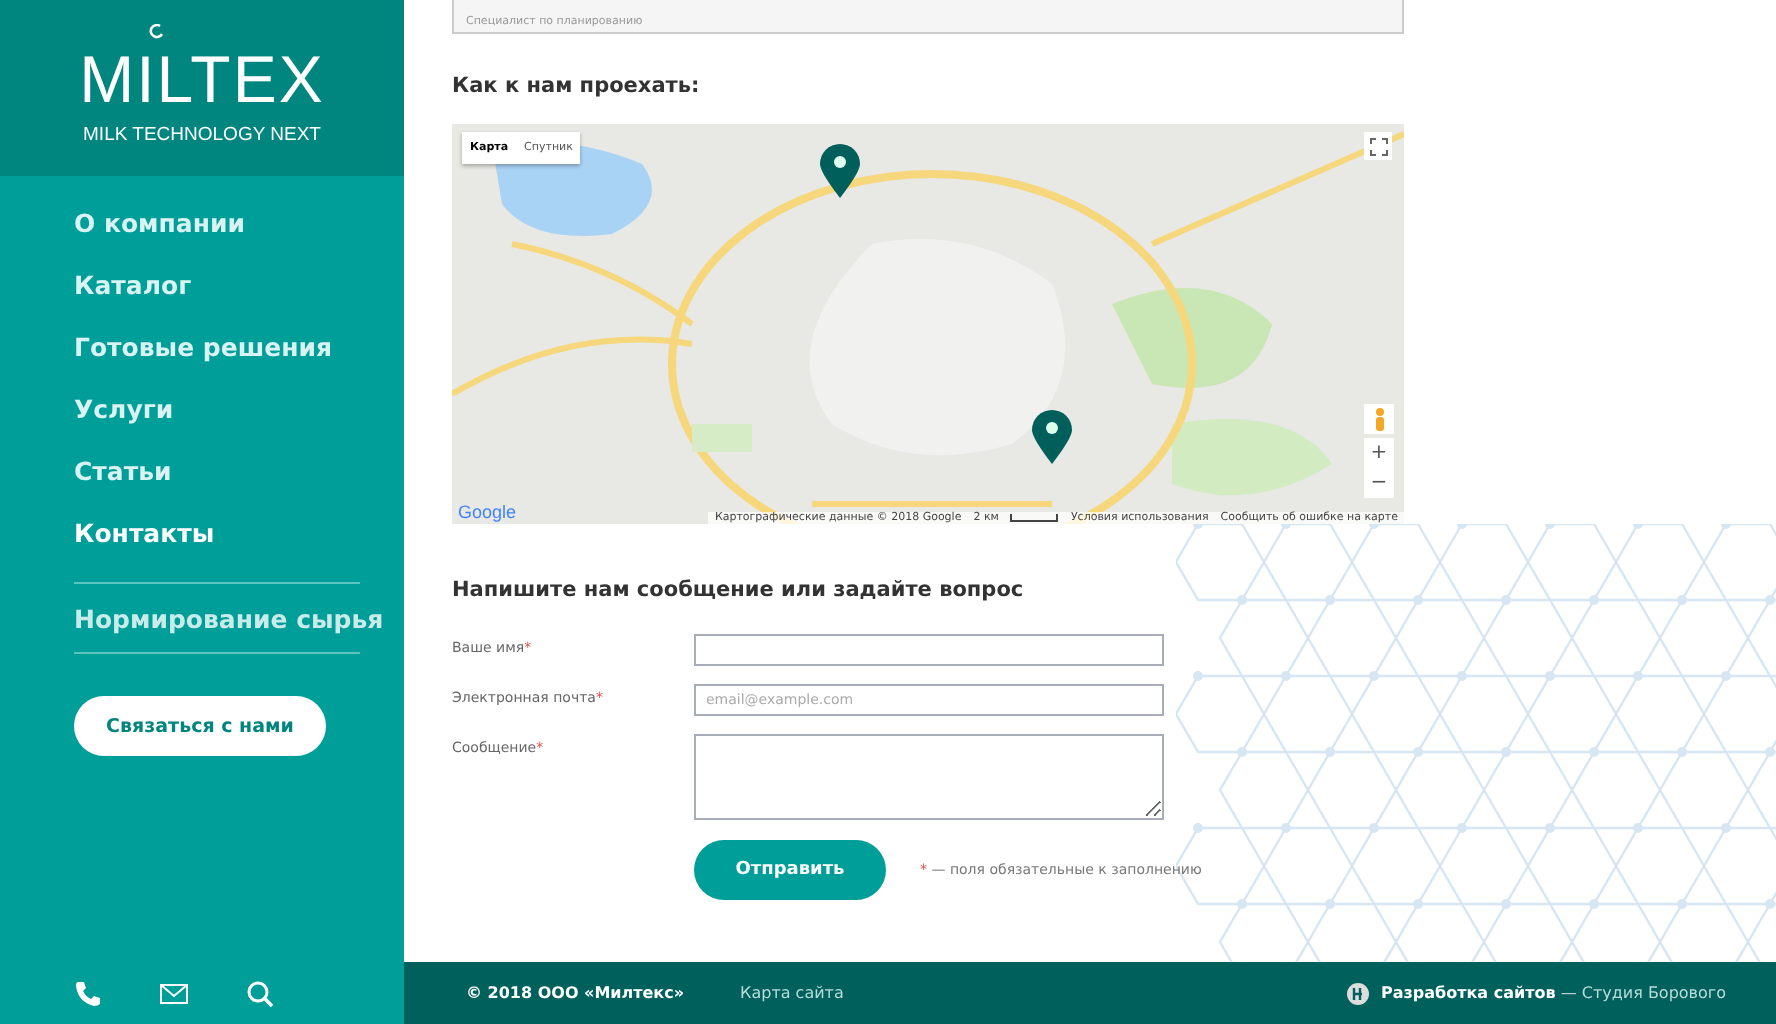 The width and height of the screenshot is (1776, 1024). I want to click on nav-link: Статьи, so click(217, 485).